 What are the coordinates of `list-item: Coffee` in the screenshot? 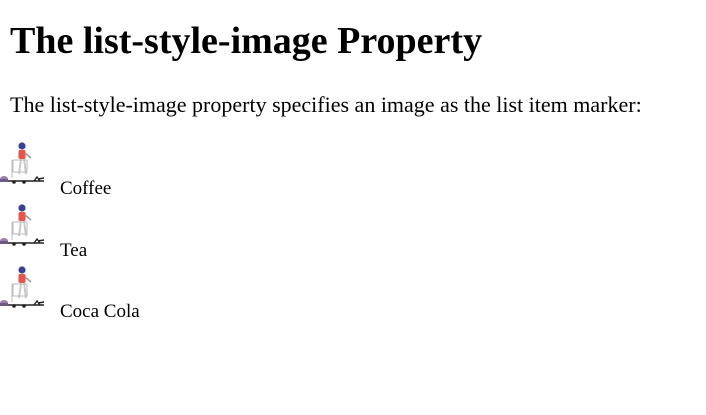 It's located at (200, 171).